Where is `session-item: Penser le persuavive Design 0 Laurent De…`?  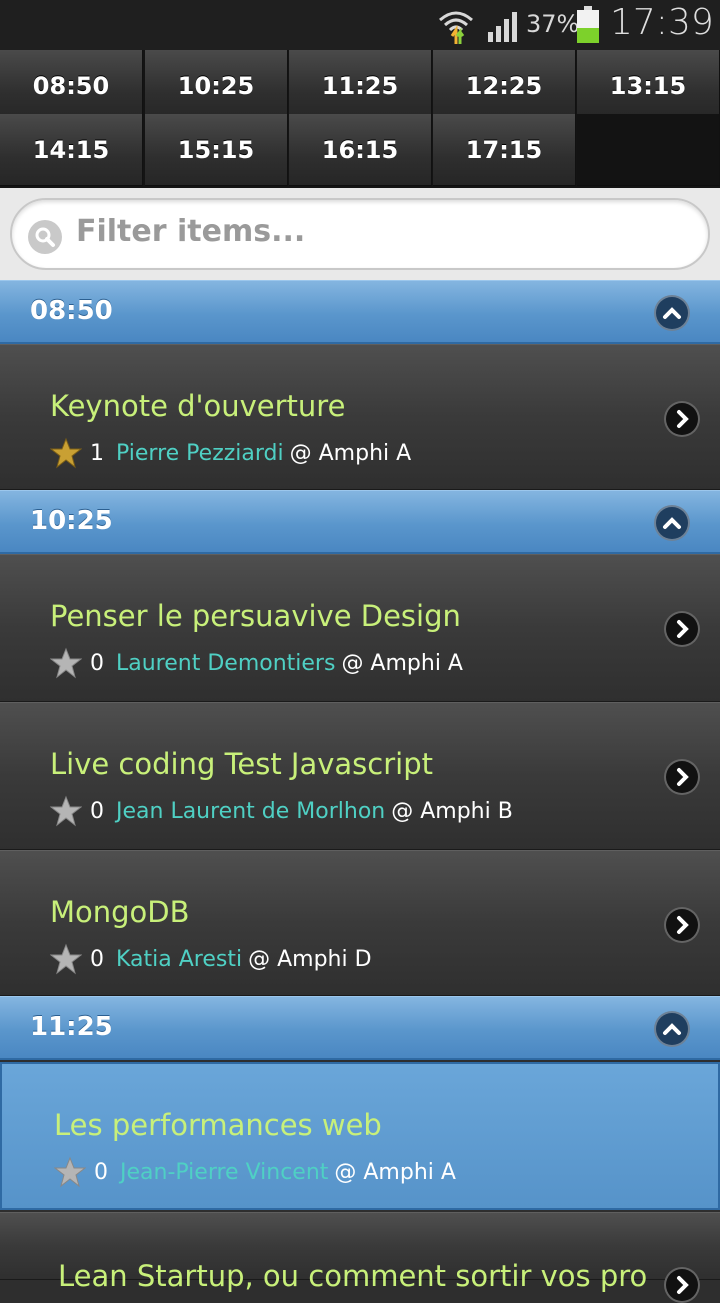
session-item: Penser le persuavive Design 0 Laurent De… is located at coordinates (360, 628).